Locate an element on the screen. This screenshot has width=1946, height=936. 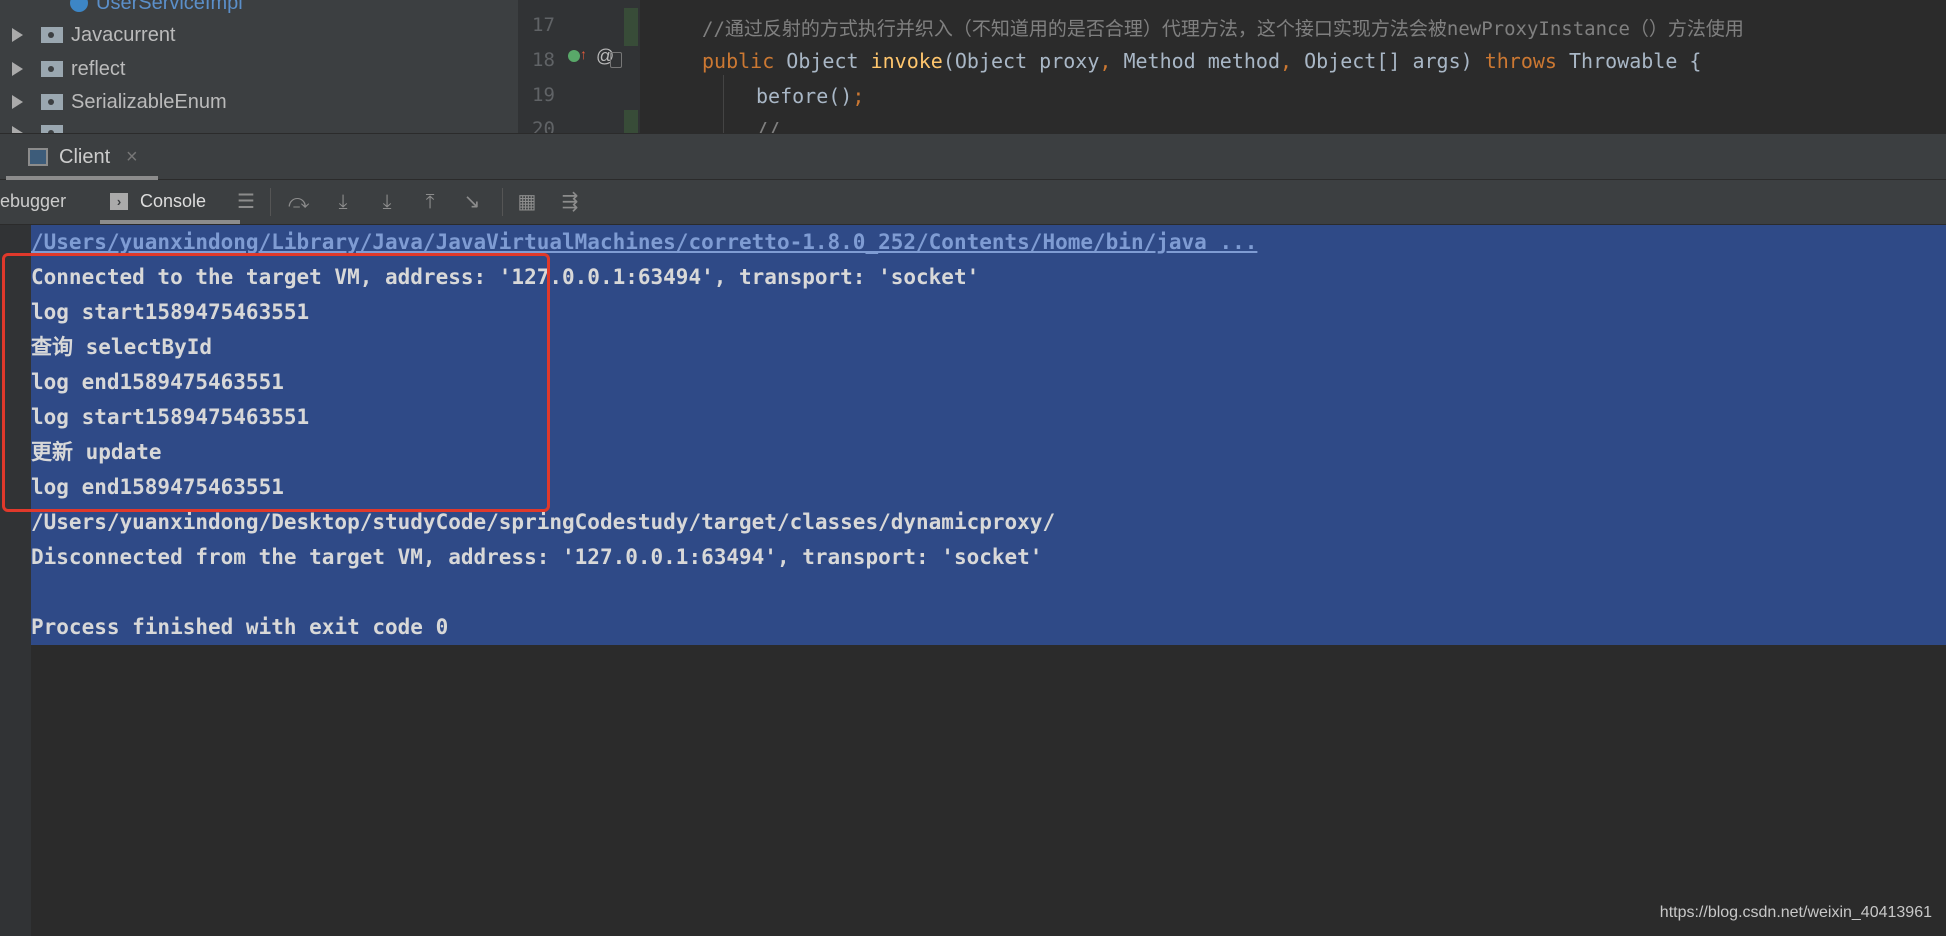
line-number: 17 is located at coordinates (543, 25).